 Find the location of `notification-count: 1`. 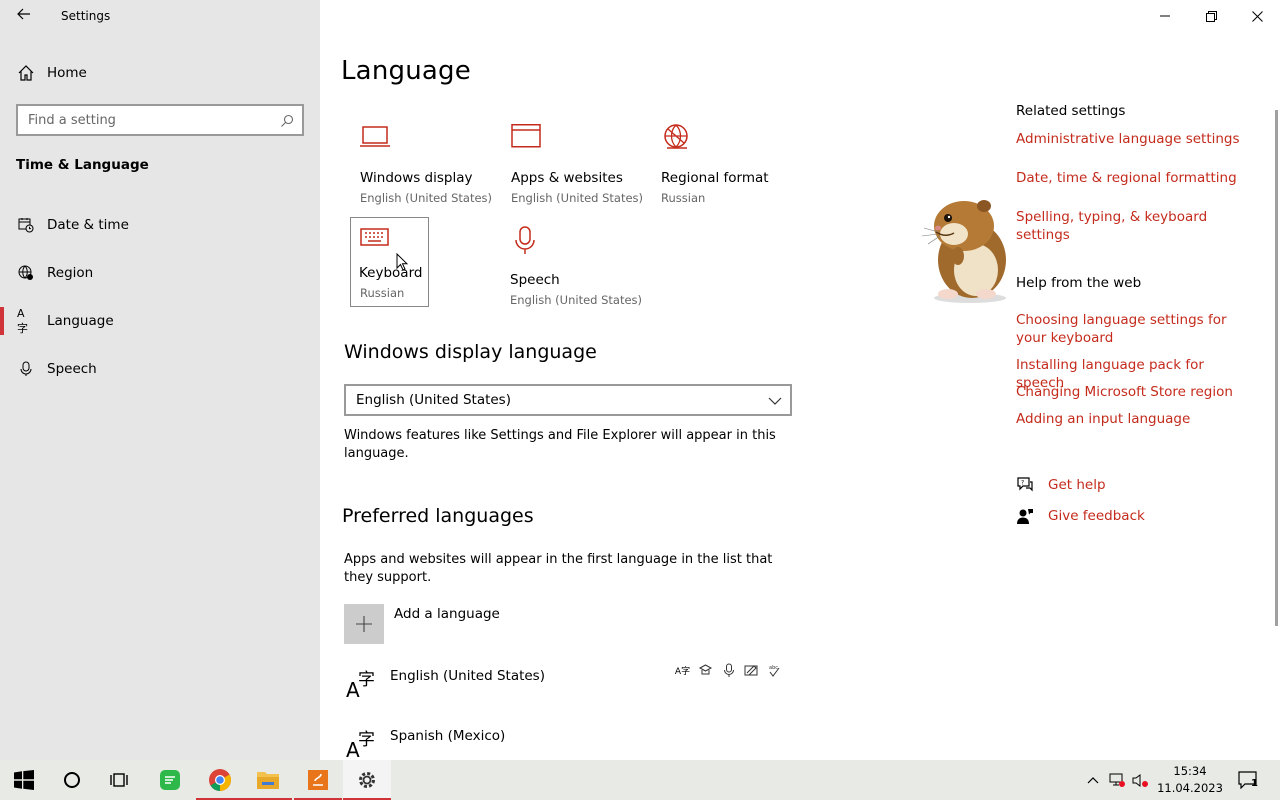

notification-count: 1 is located at coordinates (1254, 783).